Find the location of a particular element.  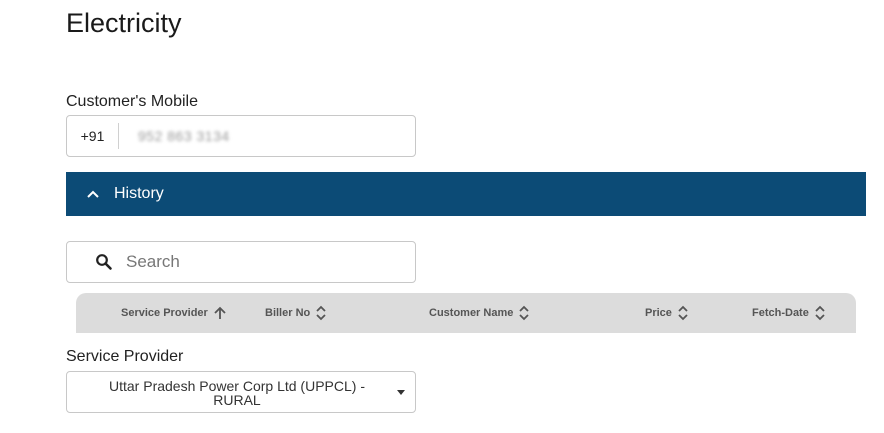

mobile-field: +91 952 863 3134 is located at coordinates (241, 136).